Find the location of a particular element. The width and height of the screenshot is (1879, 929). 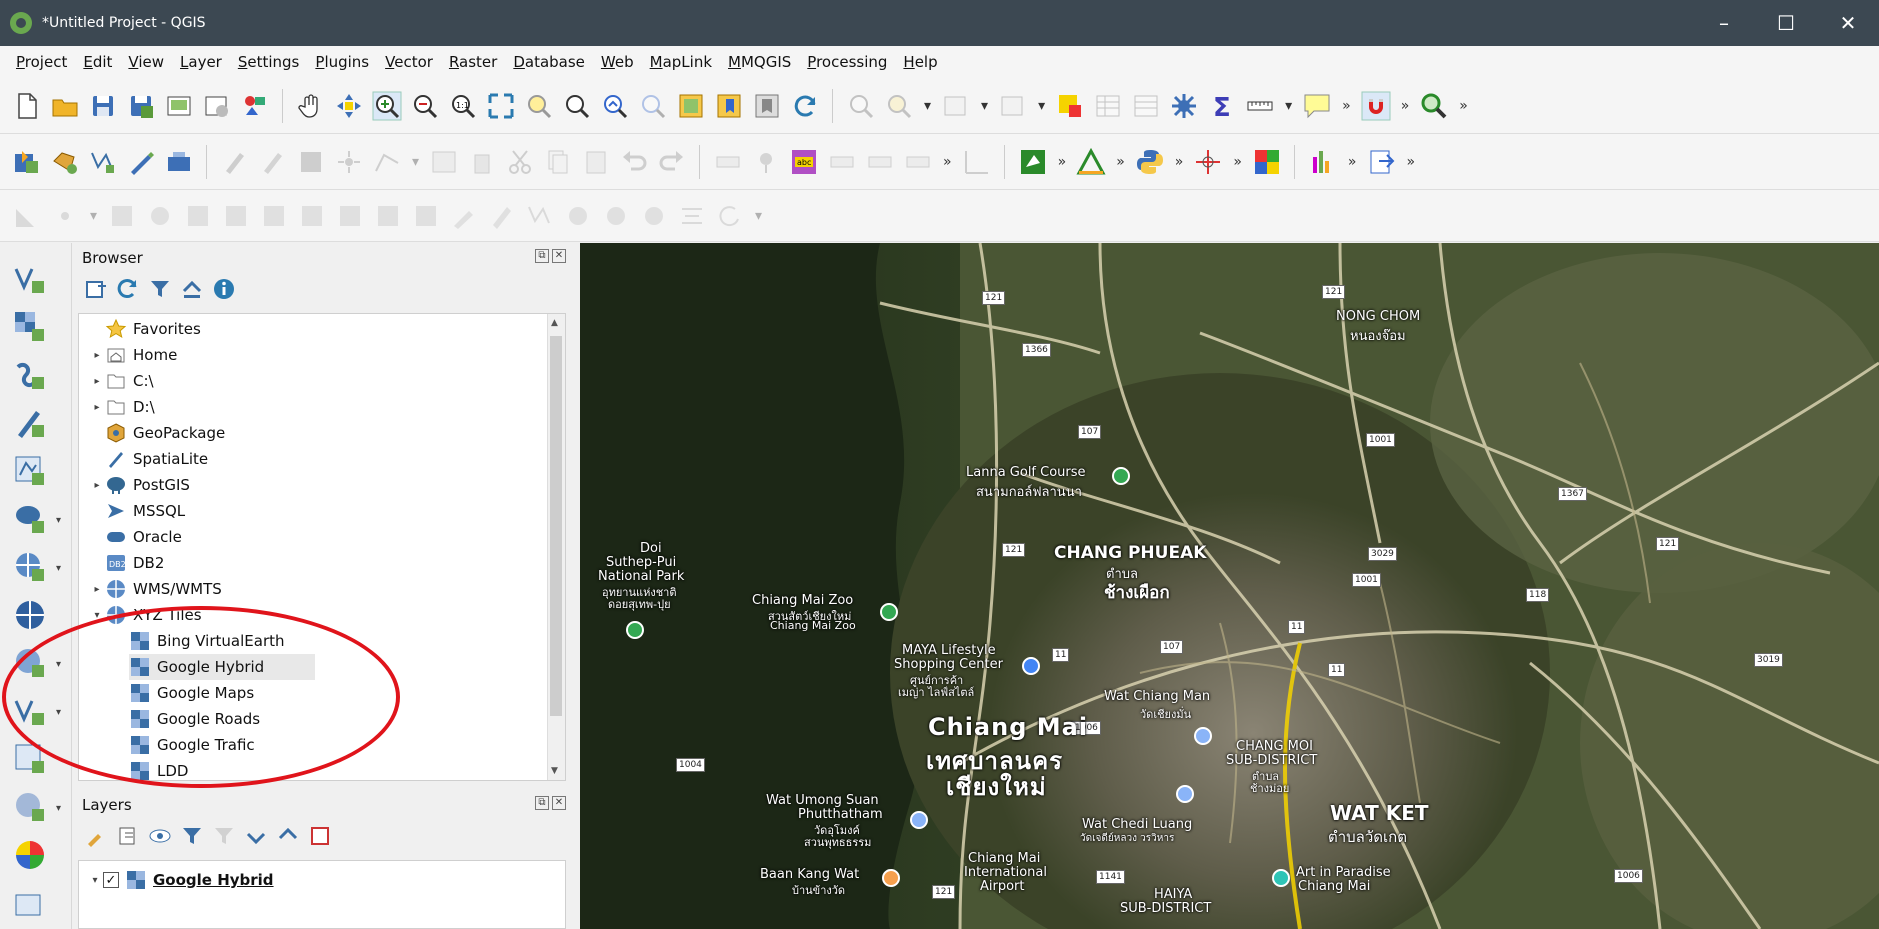

delete-selected-icon is located at coordinates (482, 162).